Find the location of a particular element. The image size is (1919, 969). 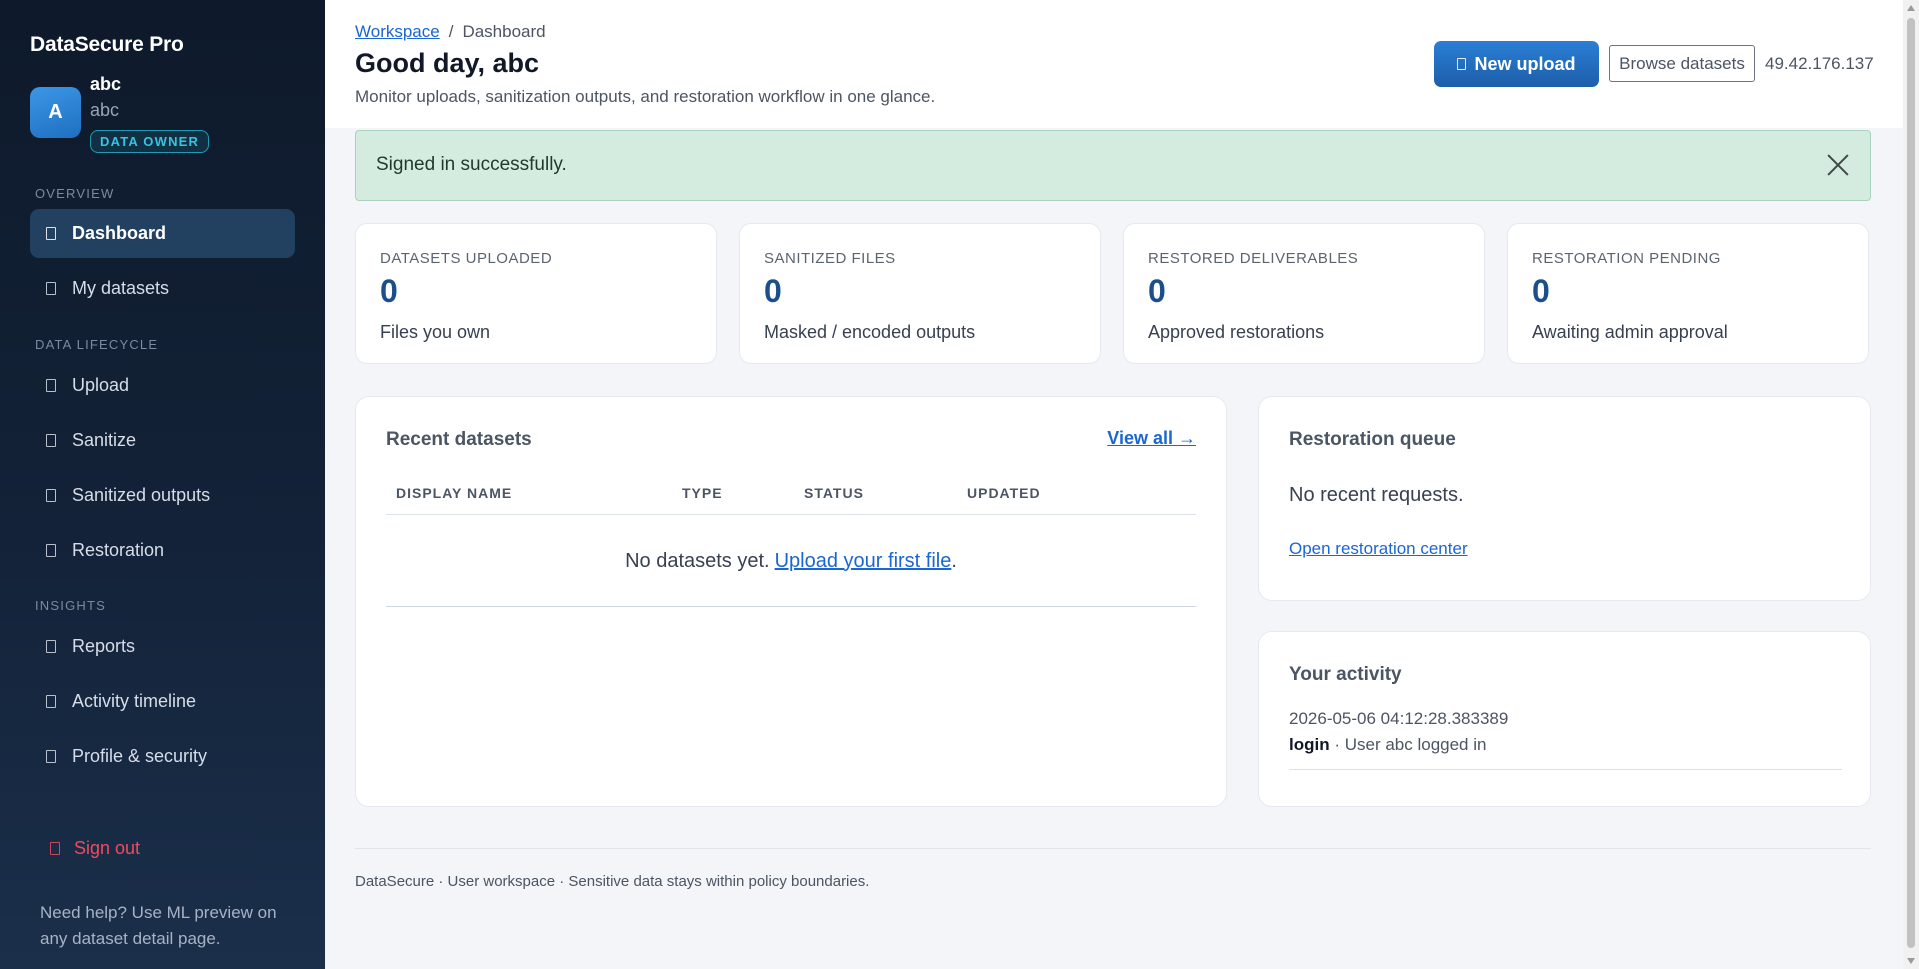

user-card: A abc abc DATA OWNER is located at coordinates (165, 112).